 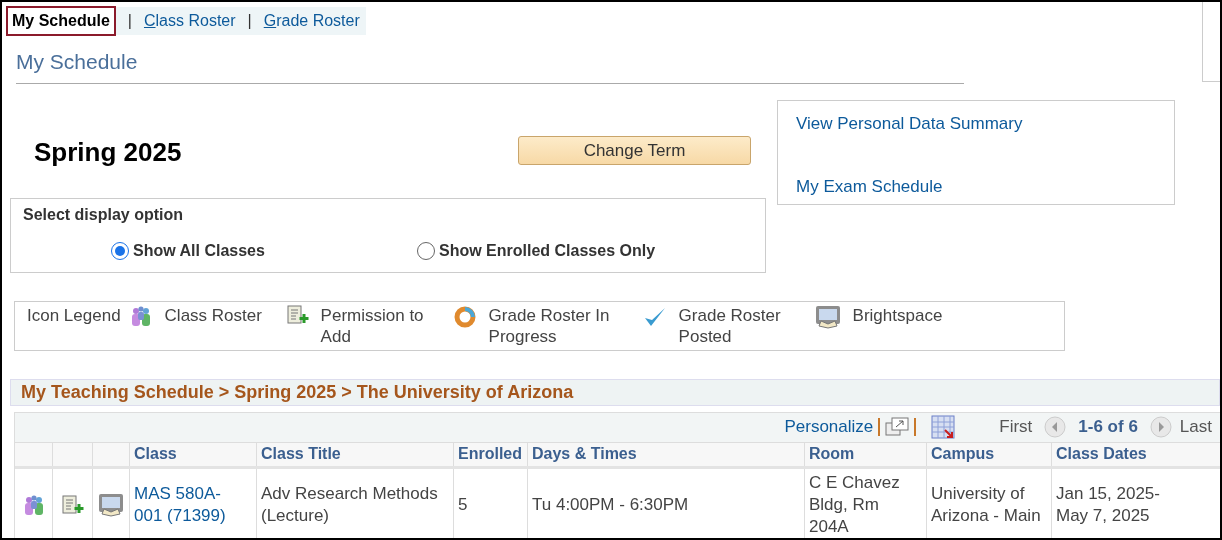 I want to click on previous-icon, so click(x=1055, y=427).